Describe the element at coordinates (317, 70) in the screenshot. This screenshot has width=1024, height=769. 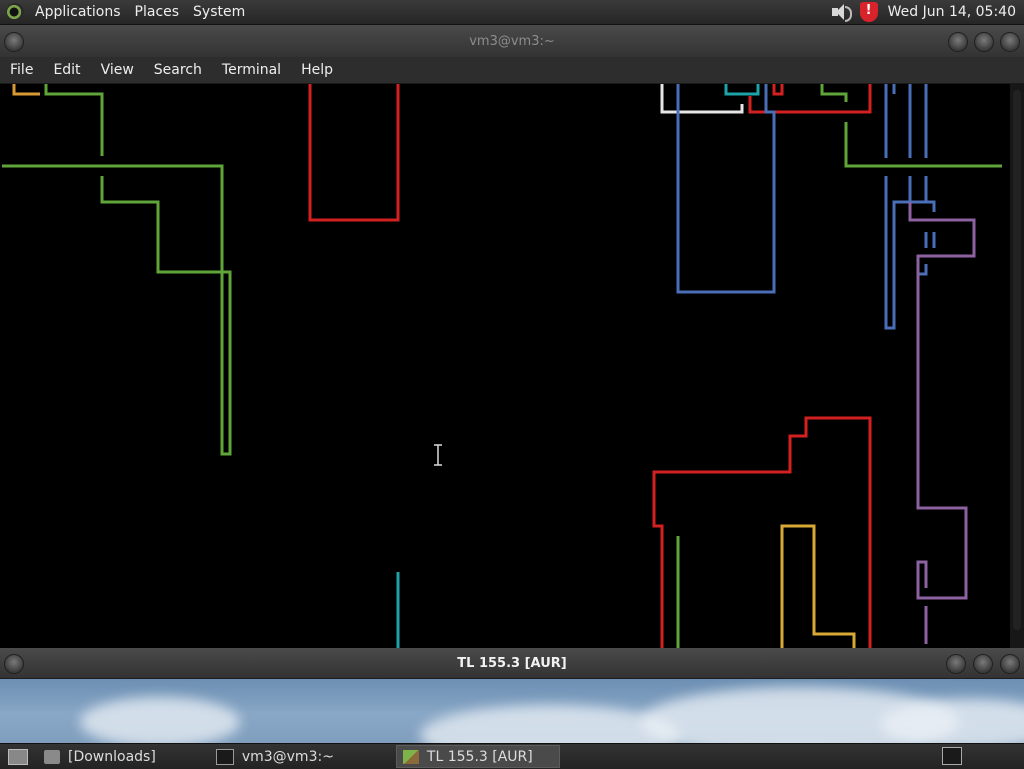
I see `menu-help: Help` at that location.